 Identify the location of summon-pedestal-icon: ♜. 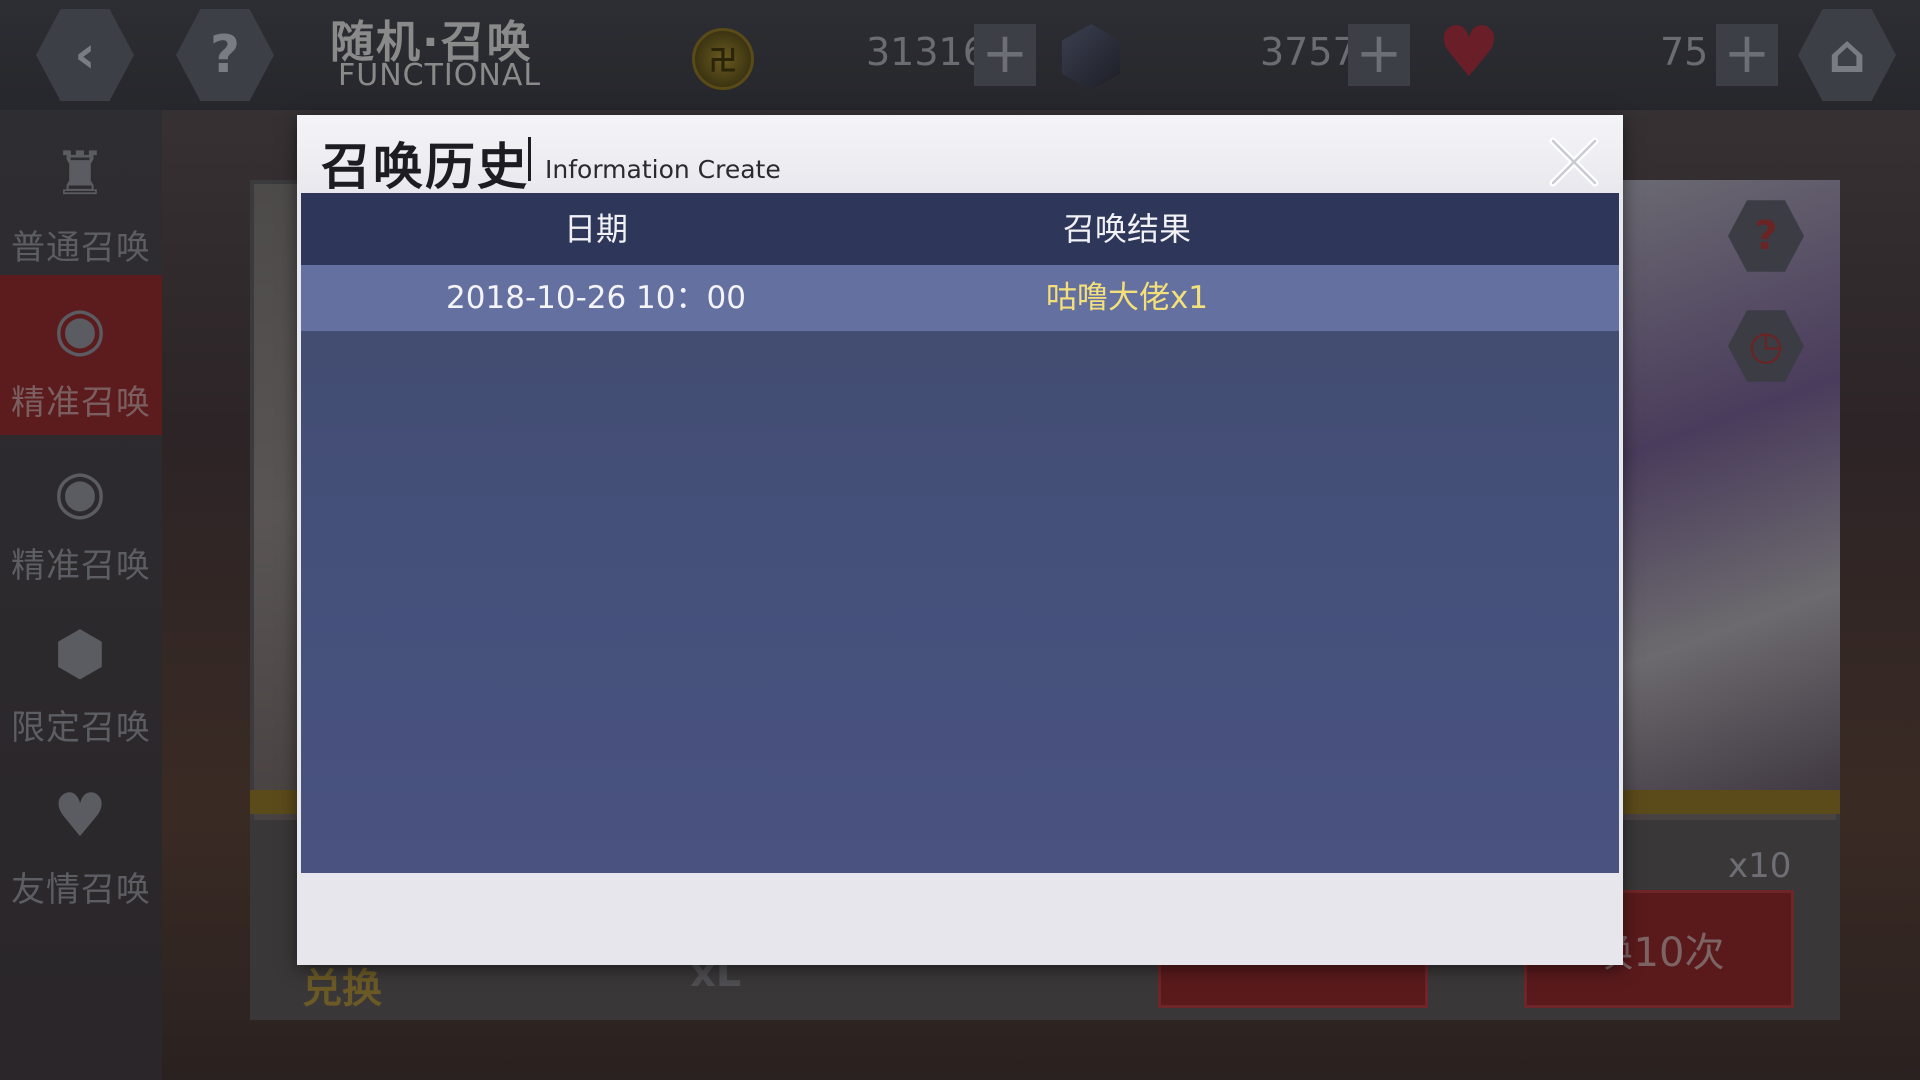
(80, 174).